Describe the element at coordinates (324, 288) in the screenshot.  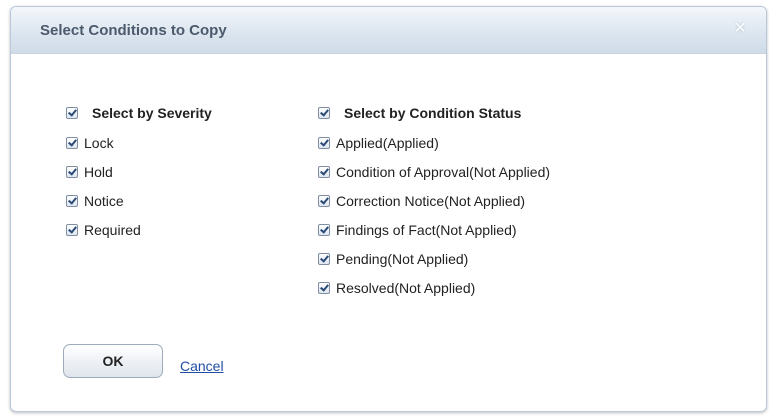
I see `checkbox-resolved` at that location.